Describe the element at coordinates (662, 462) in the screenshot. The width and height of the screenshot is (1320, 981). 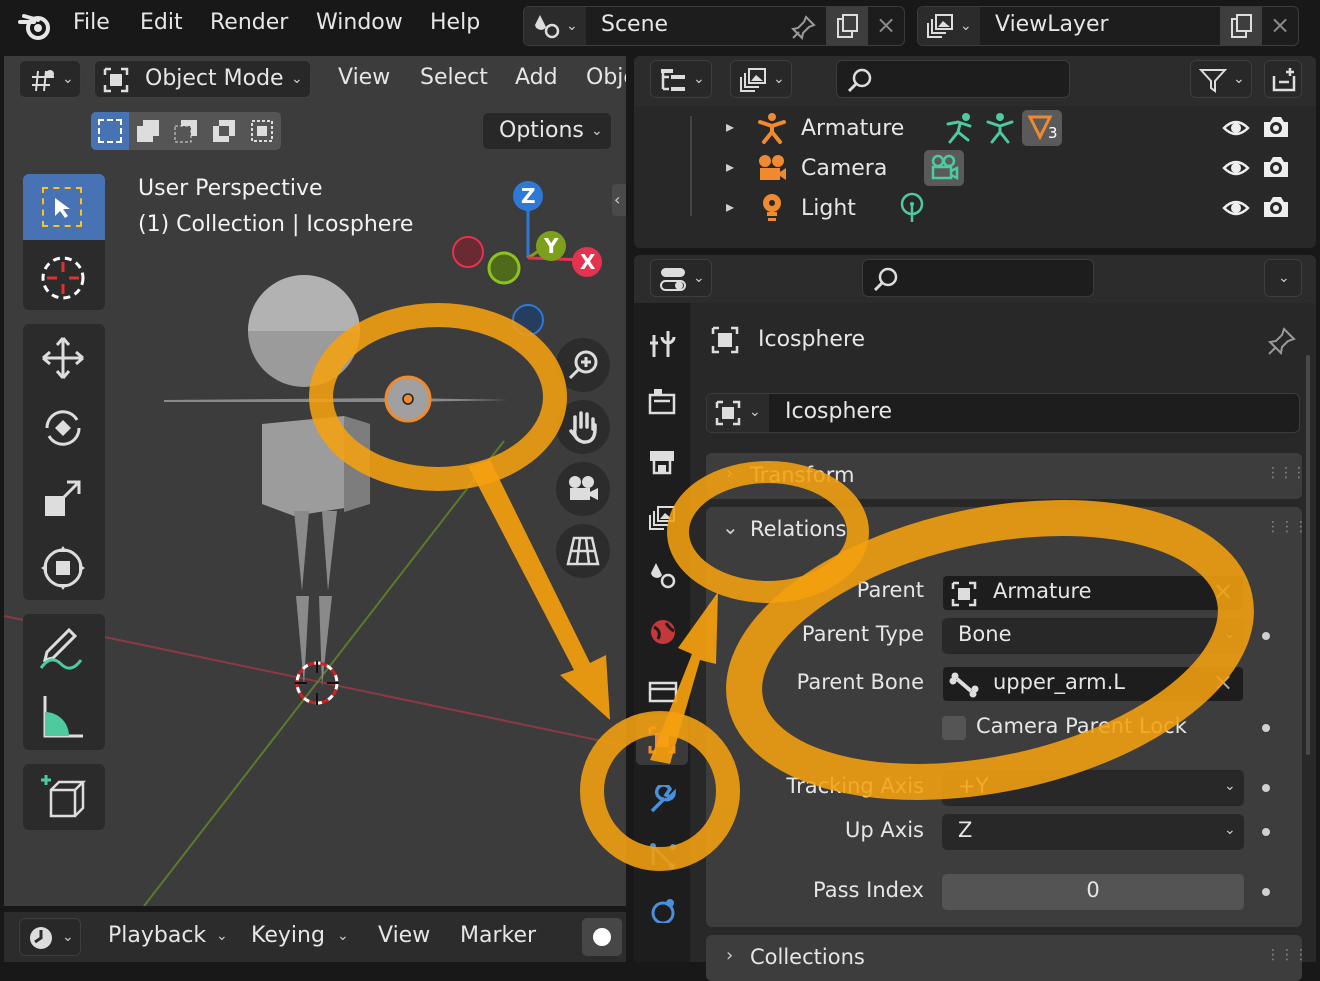
I see `output-tab-icon` at that location.